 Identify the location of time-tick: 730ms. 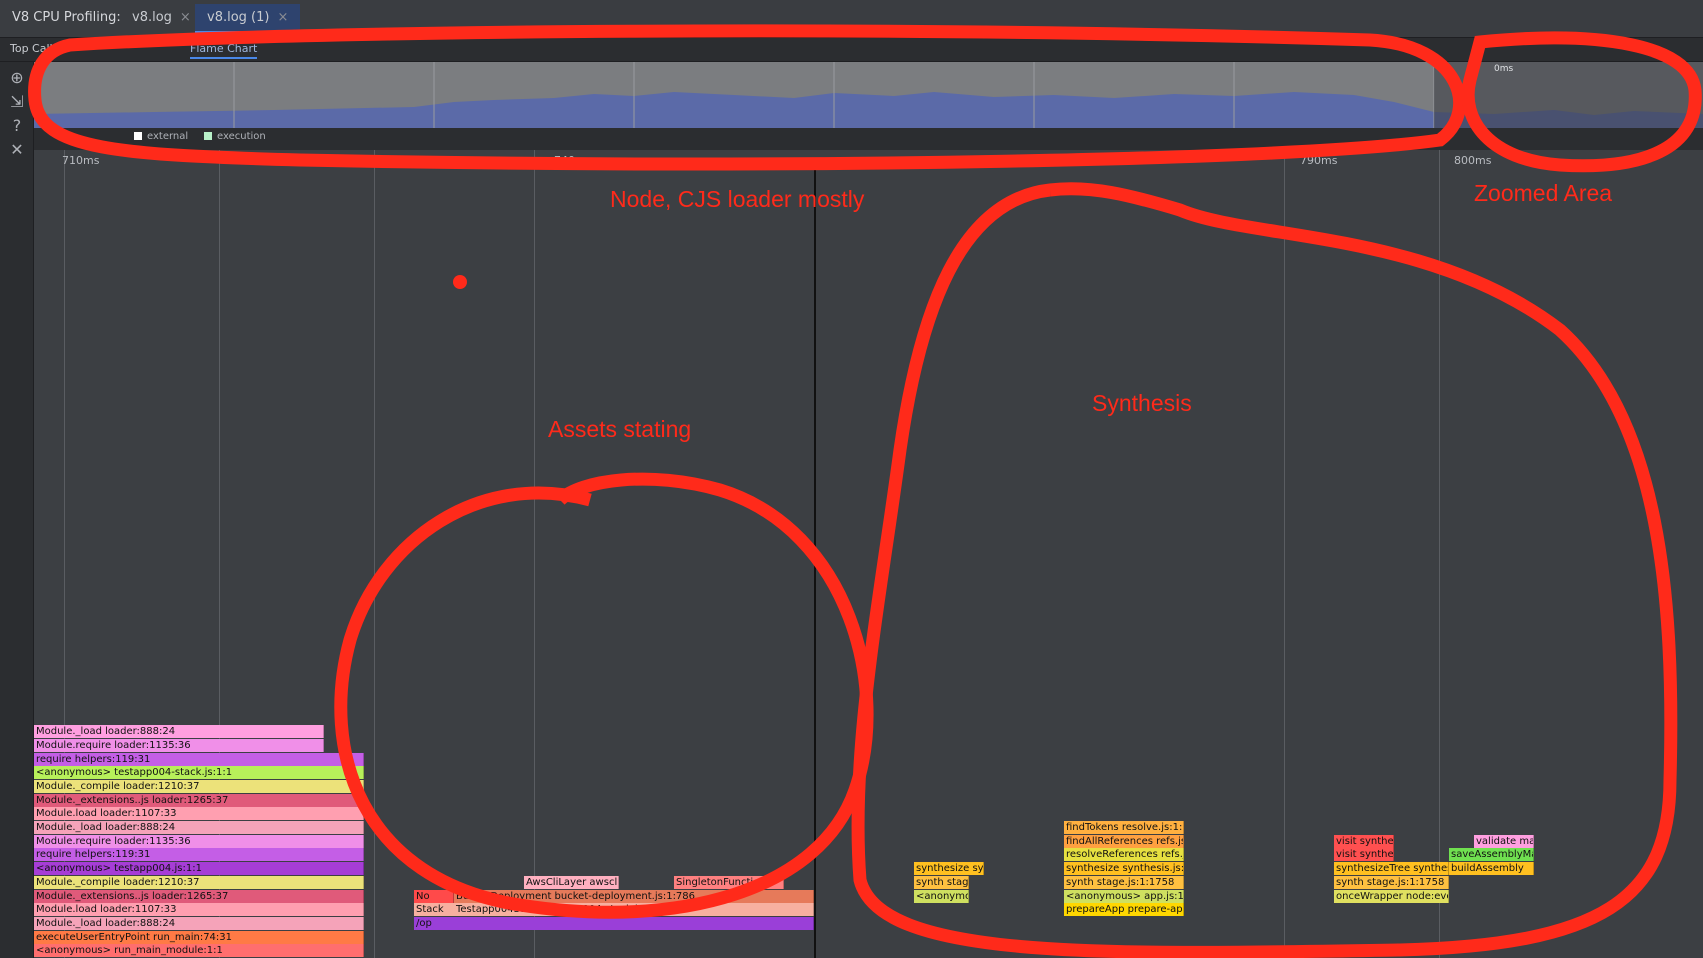
(409, 160).